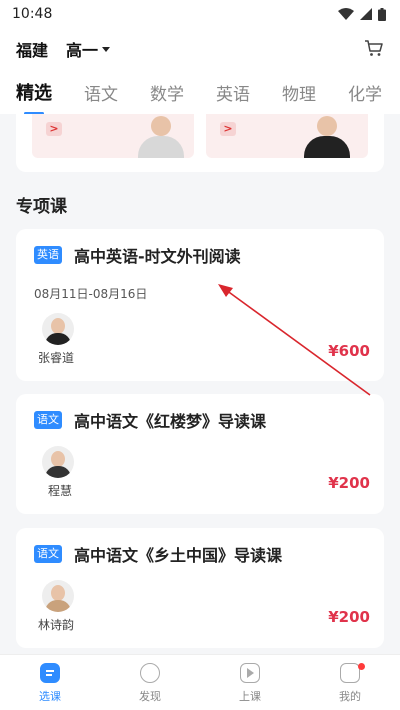 The image size is (400, 710). I want to click on nav-mine: 我的, so click(350, 682).